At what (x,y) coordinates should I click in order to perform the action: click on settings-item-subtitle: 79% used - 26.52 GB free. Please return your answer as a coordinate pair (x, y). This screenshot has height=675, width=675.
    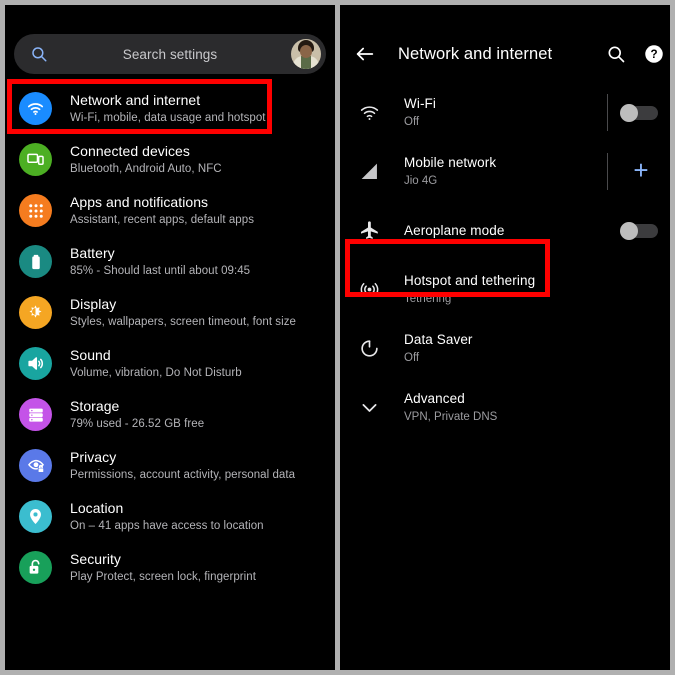
    Looking at the image, I should click on (137, 423).